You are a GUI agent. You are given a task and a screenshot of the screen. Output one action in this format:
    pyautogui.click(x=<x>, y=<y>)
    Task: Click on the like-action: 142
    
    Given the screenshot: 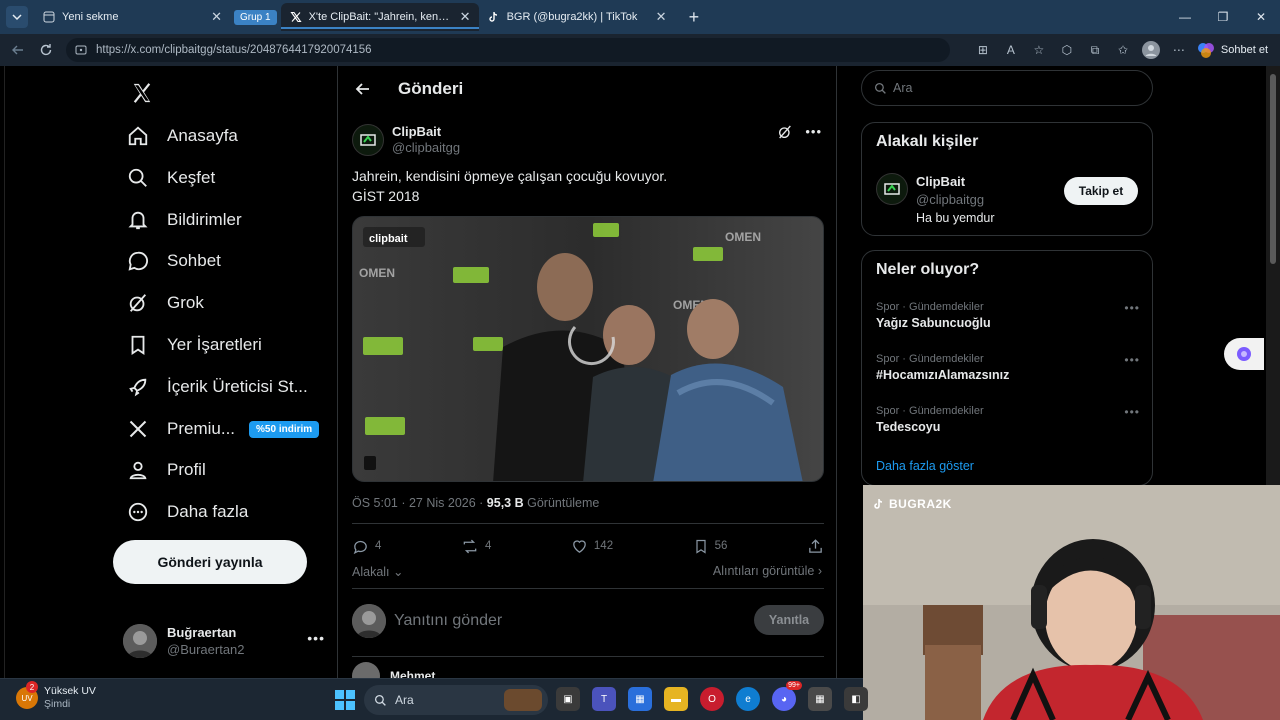 What is the action you would take?
    pyautogui.click(x=592, y=546)
    